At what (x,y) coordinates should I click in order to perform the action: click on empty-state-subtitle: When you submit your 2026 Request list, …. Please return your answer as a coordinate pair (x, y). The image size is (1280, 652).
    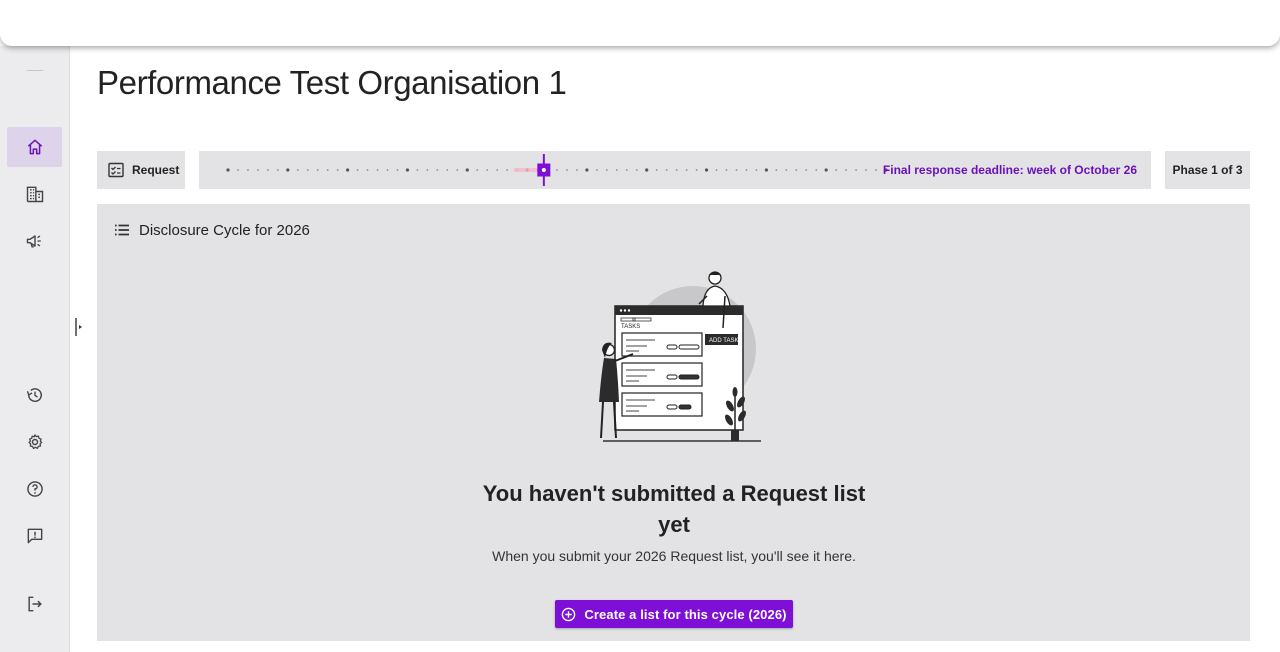
    Looking at the image, I should click on (674, 556).